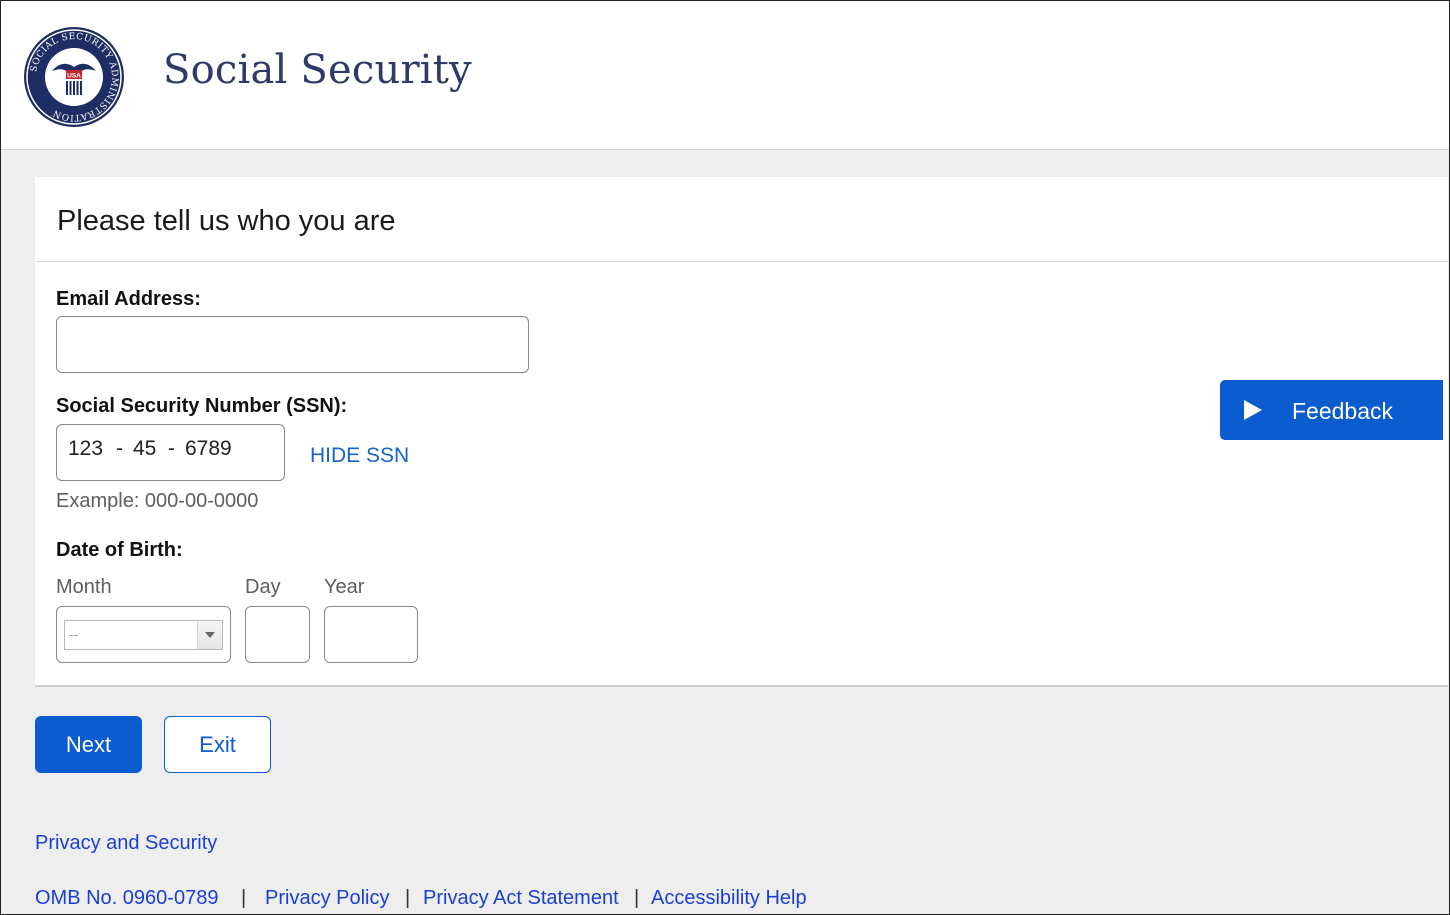  What do you see at coordinates (317, 70) in the screenshot?
I see `site-title: Social Security` at bounding box center [317, 70].